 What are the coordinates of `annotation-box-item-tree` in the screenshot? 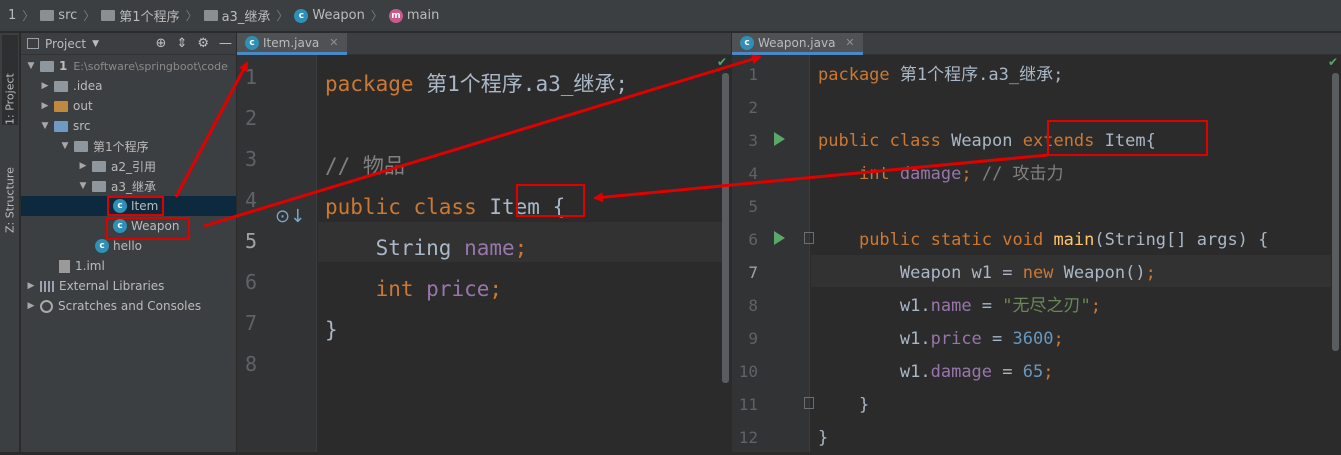 It's located at (135, 206).